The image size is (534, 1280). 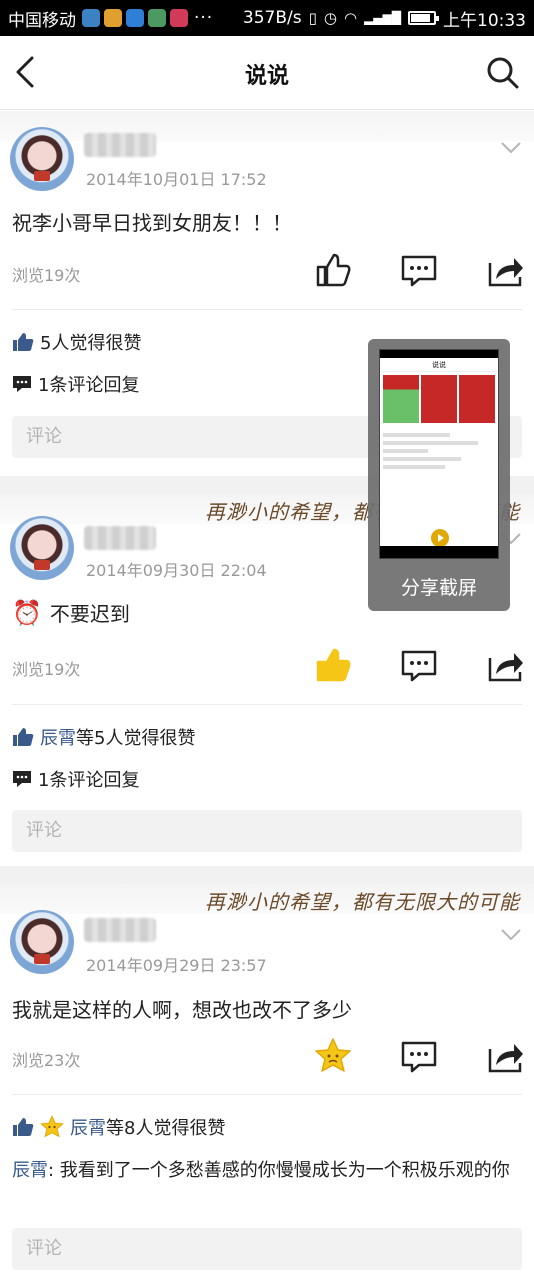 I want to click on signal-icon: ▂▄▆█, so click(x=382, y=18).